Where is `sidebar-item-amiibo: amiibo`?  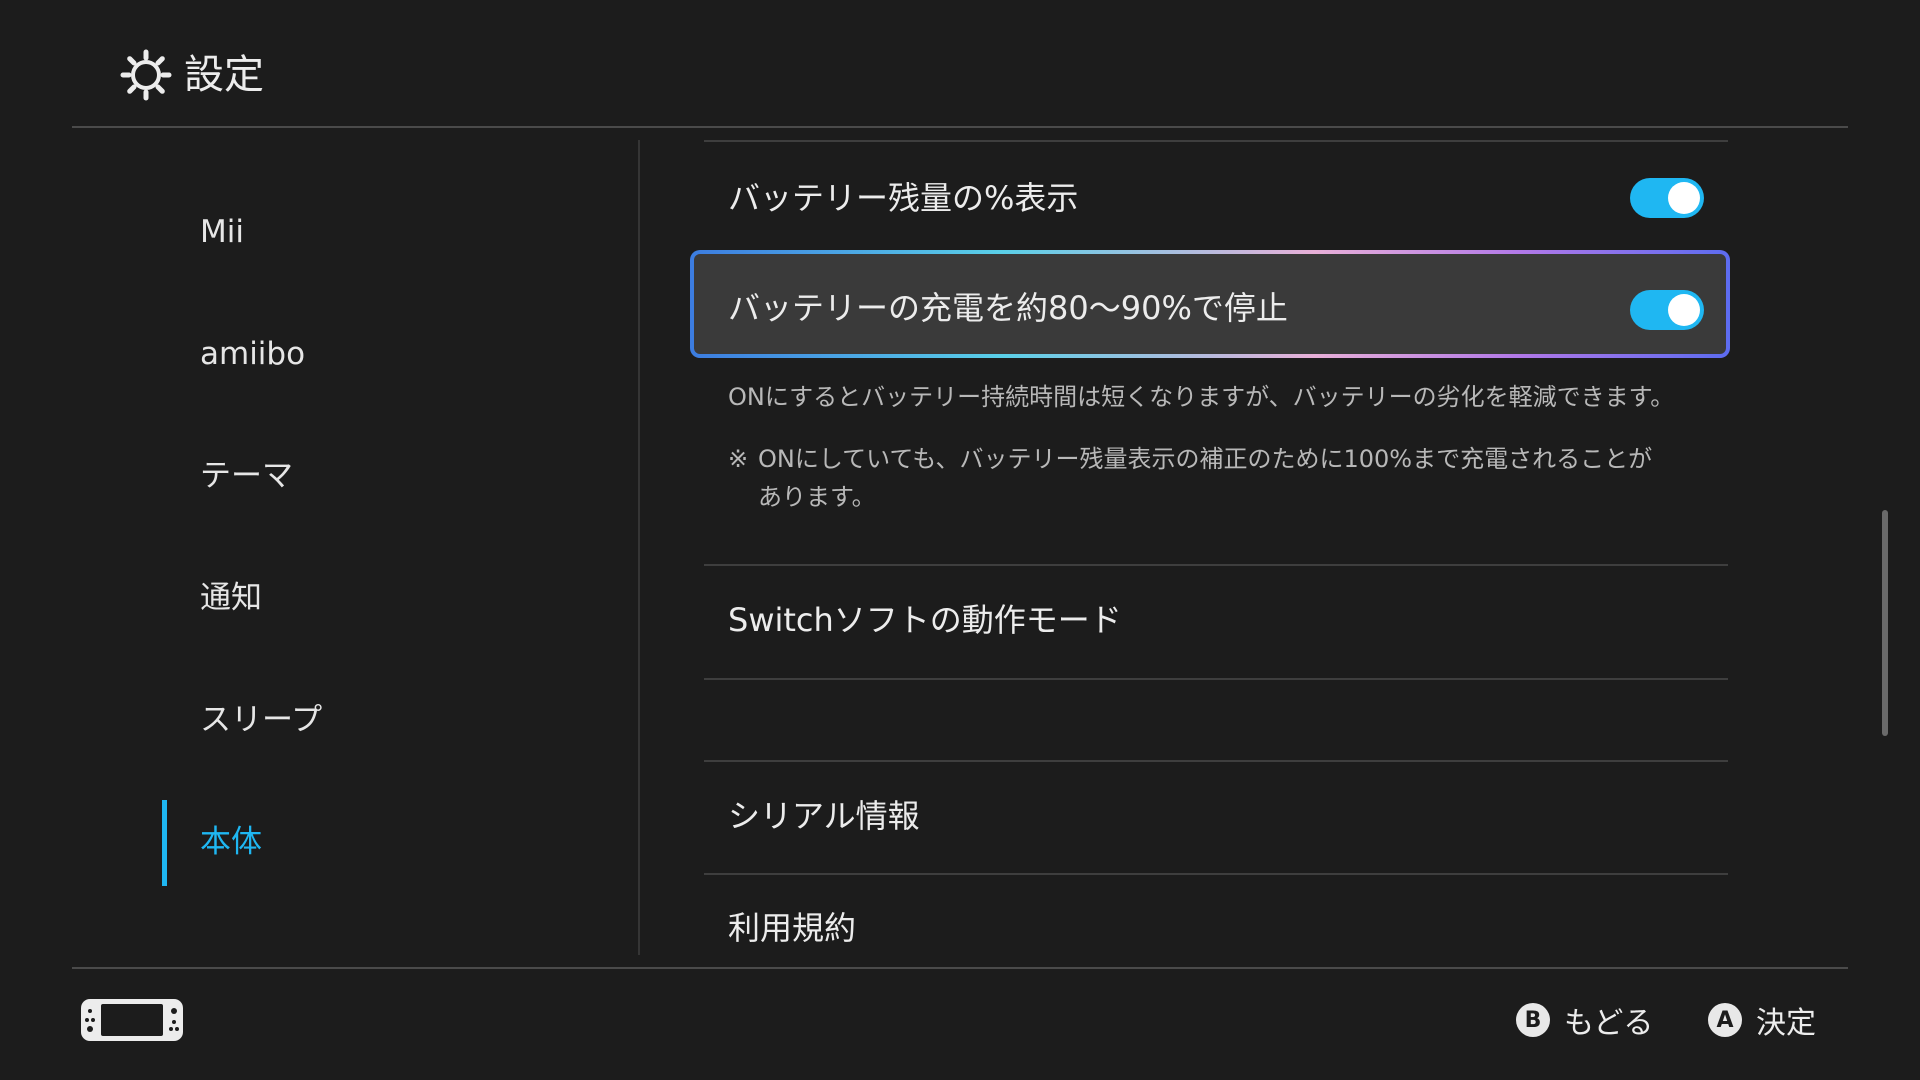
sidebar-item-amiibo: amiibo is located at coordinates (252, 354).